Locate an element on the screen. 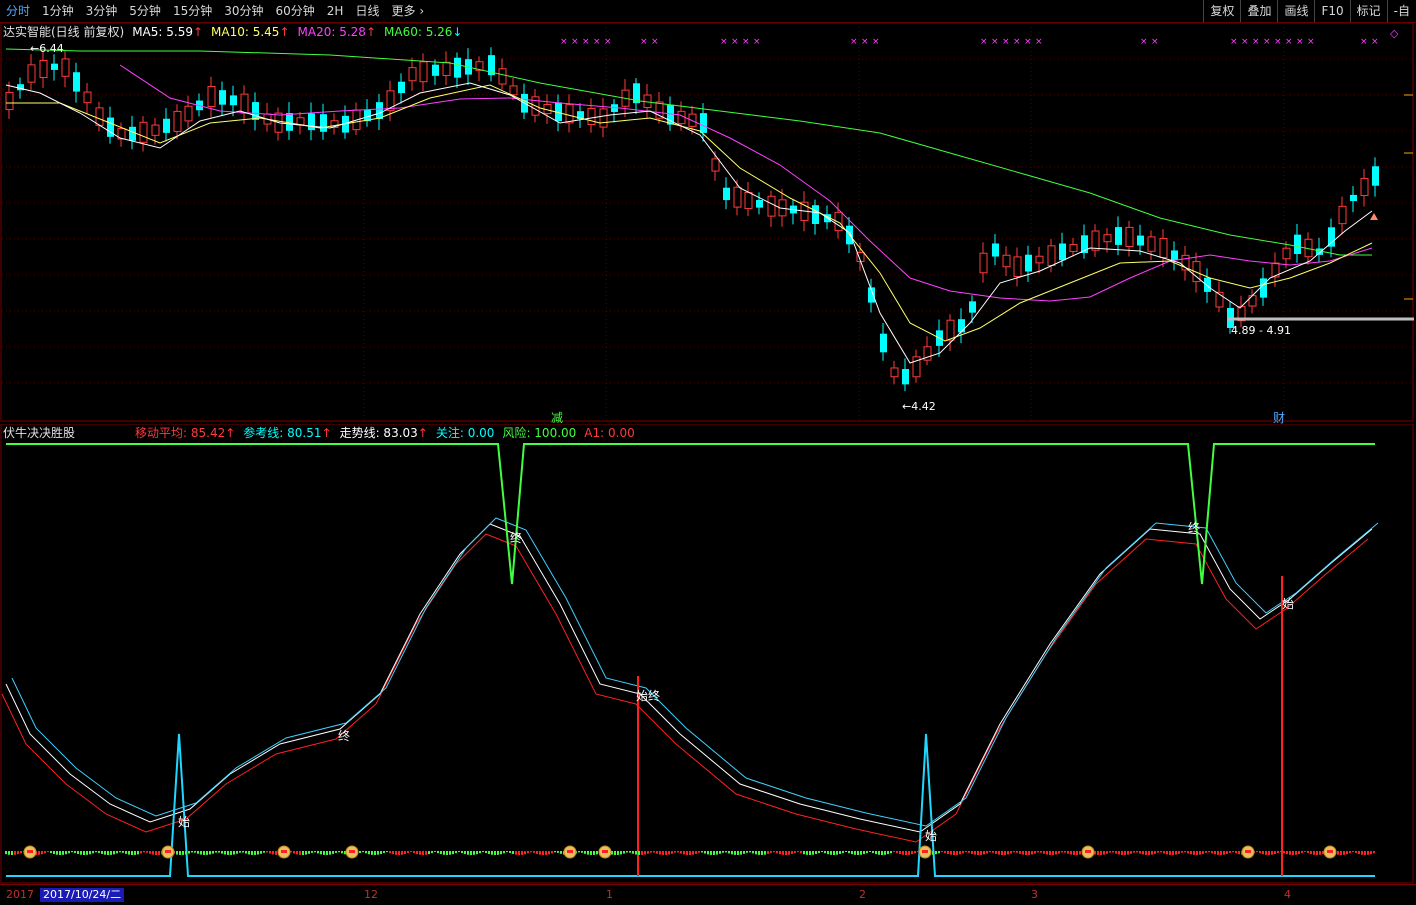 The image size is (1416, 905). period-tab-daily: 日线 is located at coordinates (367, 11).